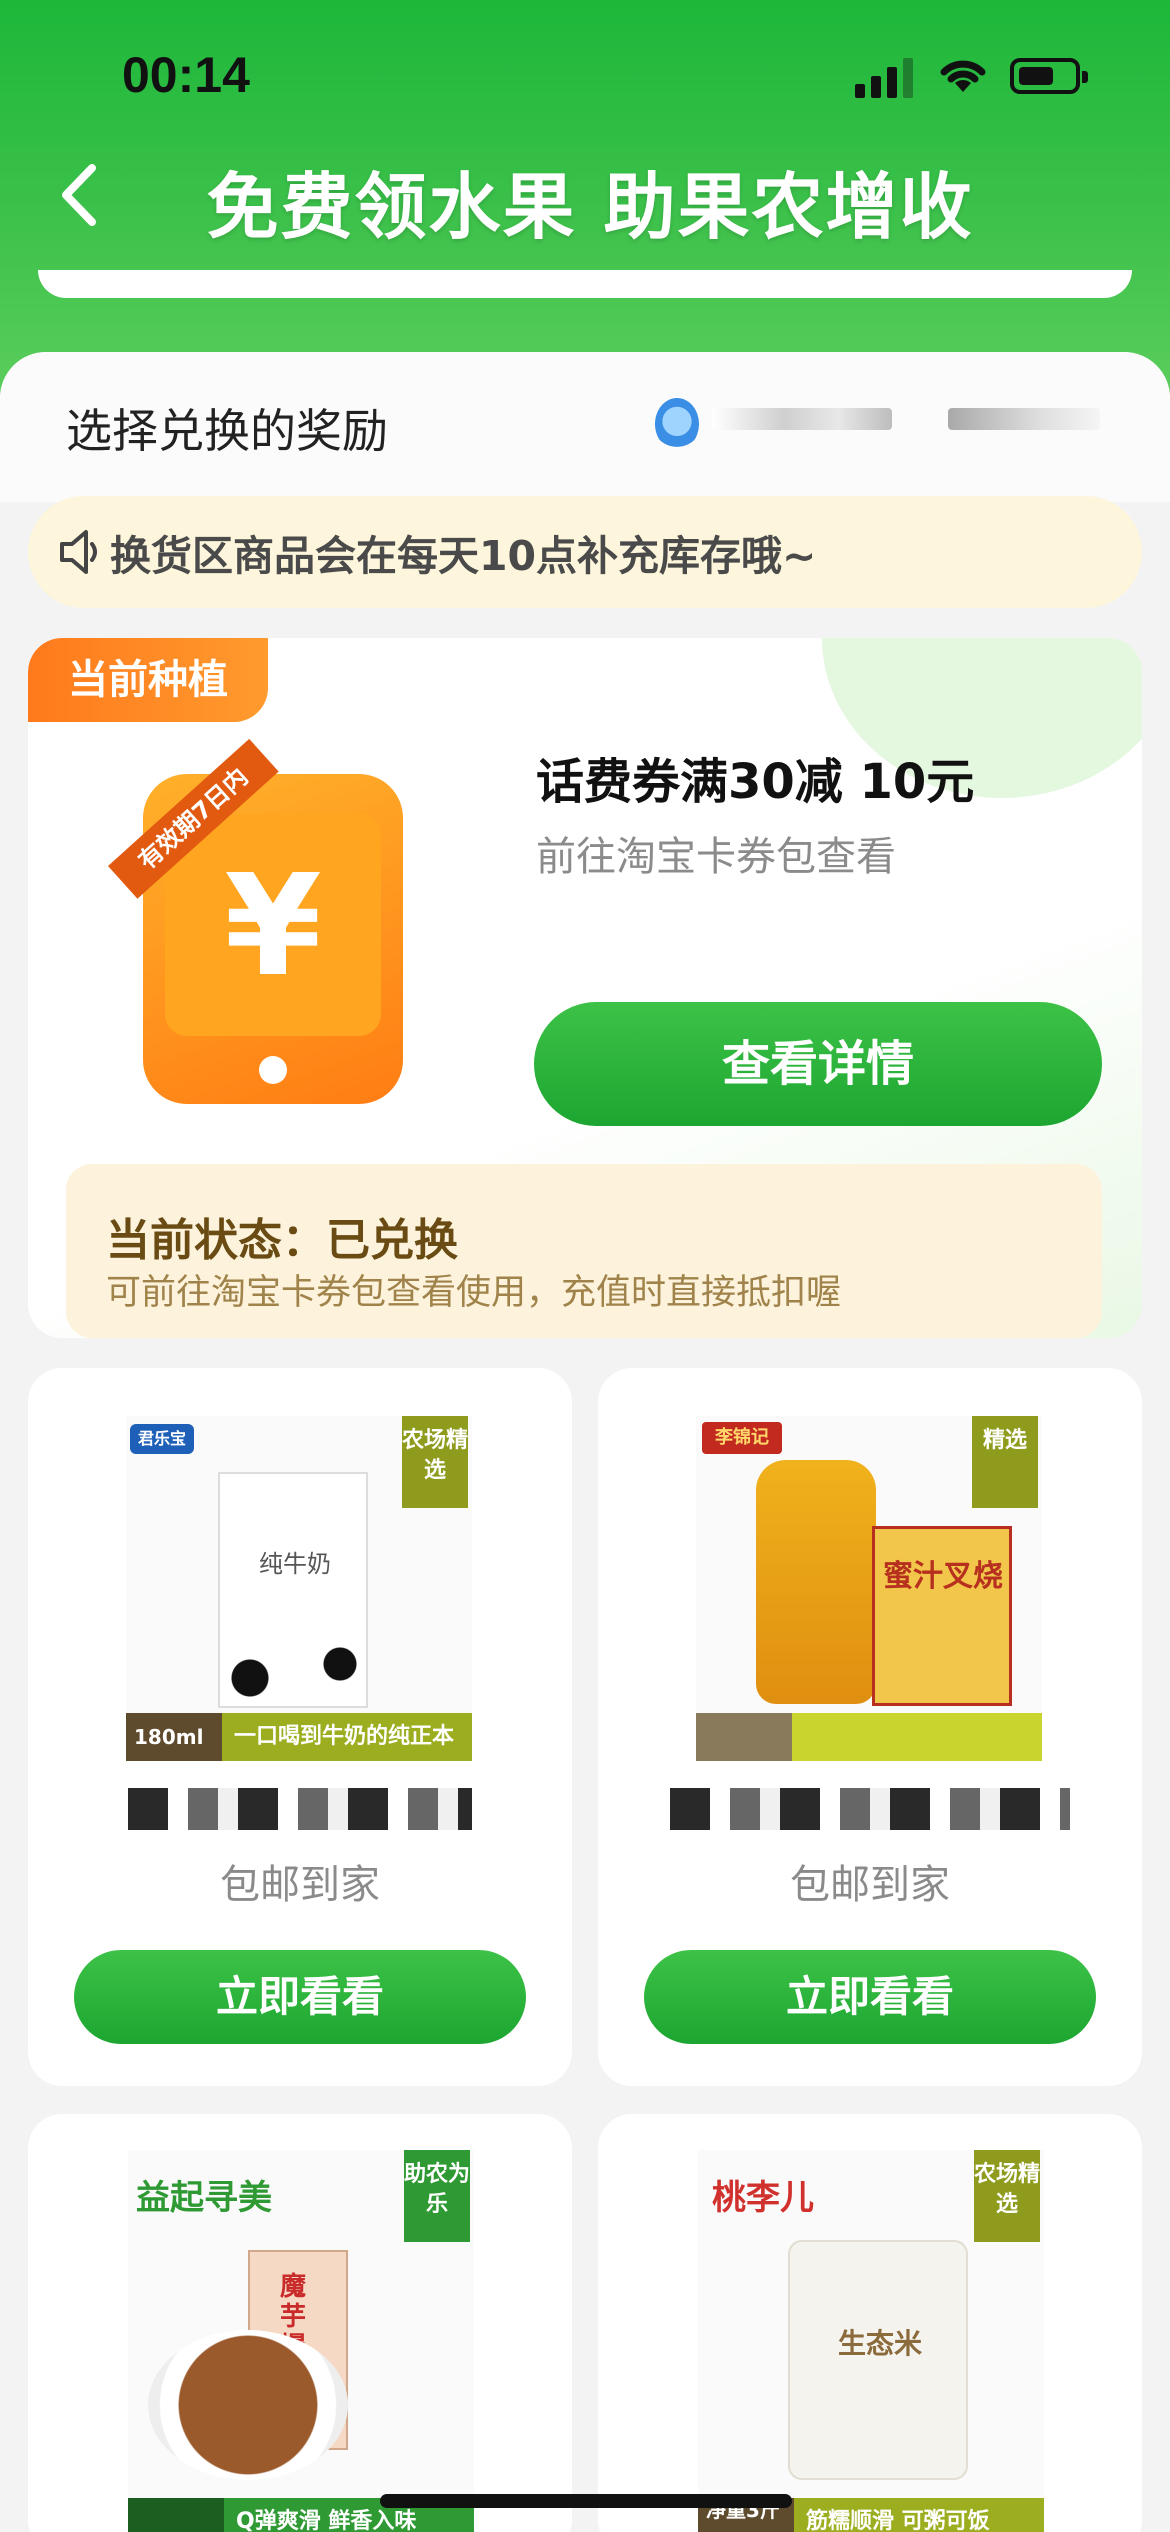 The height and width of the screenshot is (2532, 1170). Describe the element at coordinates (1005, 1462) in the screenshot. I see `product-badge: 精选` at that location.